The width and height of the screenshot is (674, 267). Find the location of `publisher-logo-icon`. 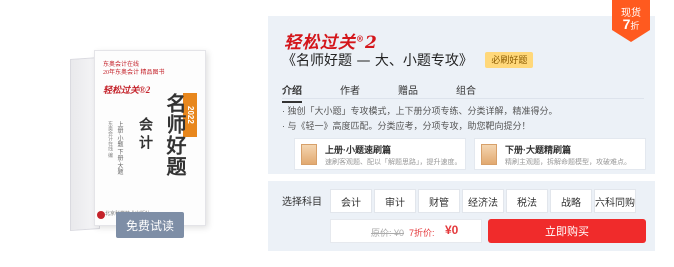

publisher-logo-icon is located at coordinates (101, 215).